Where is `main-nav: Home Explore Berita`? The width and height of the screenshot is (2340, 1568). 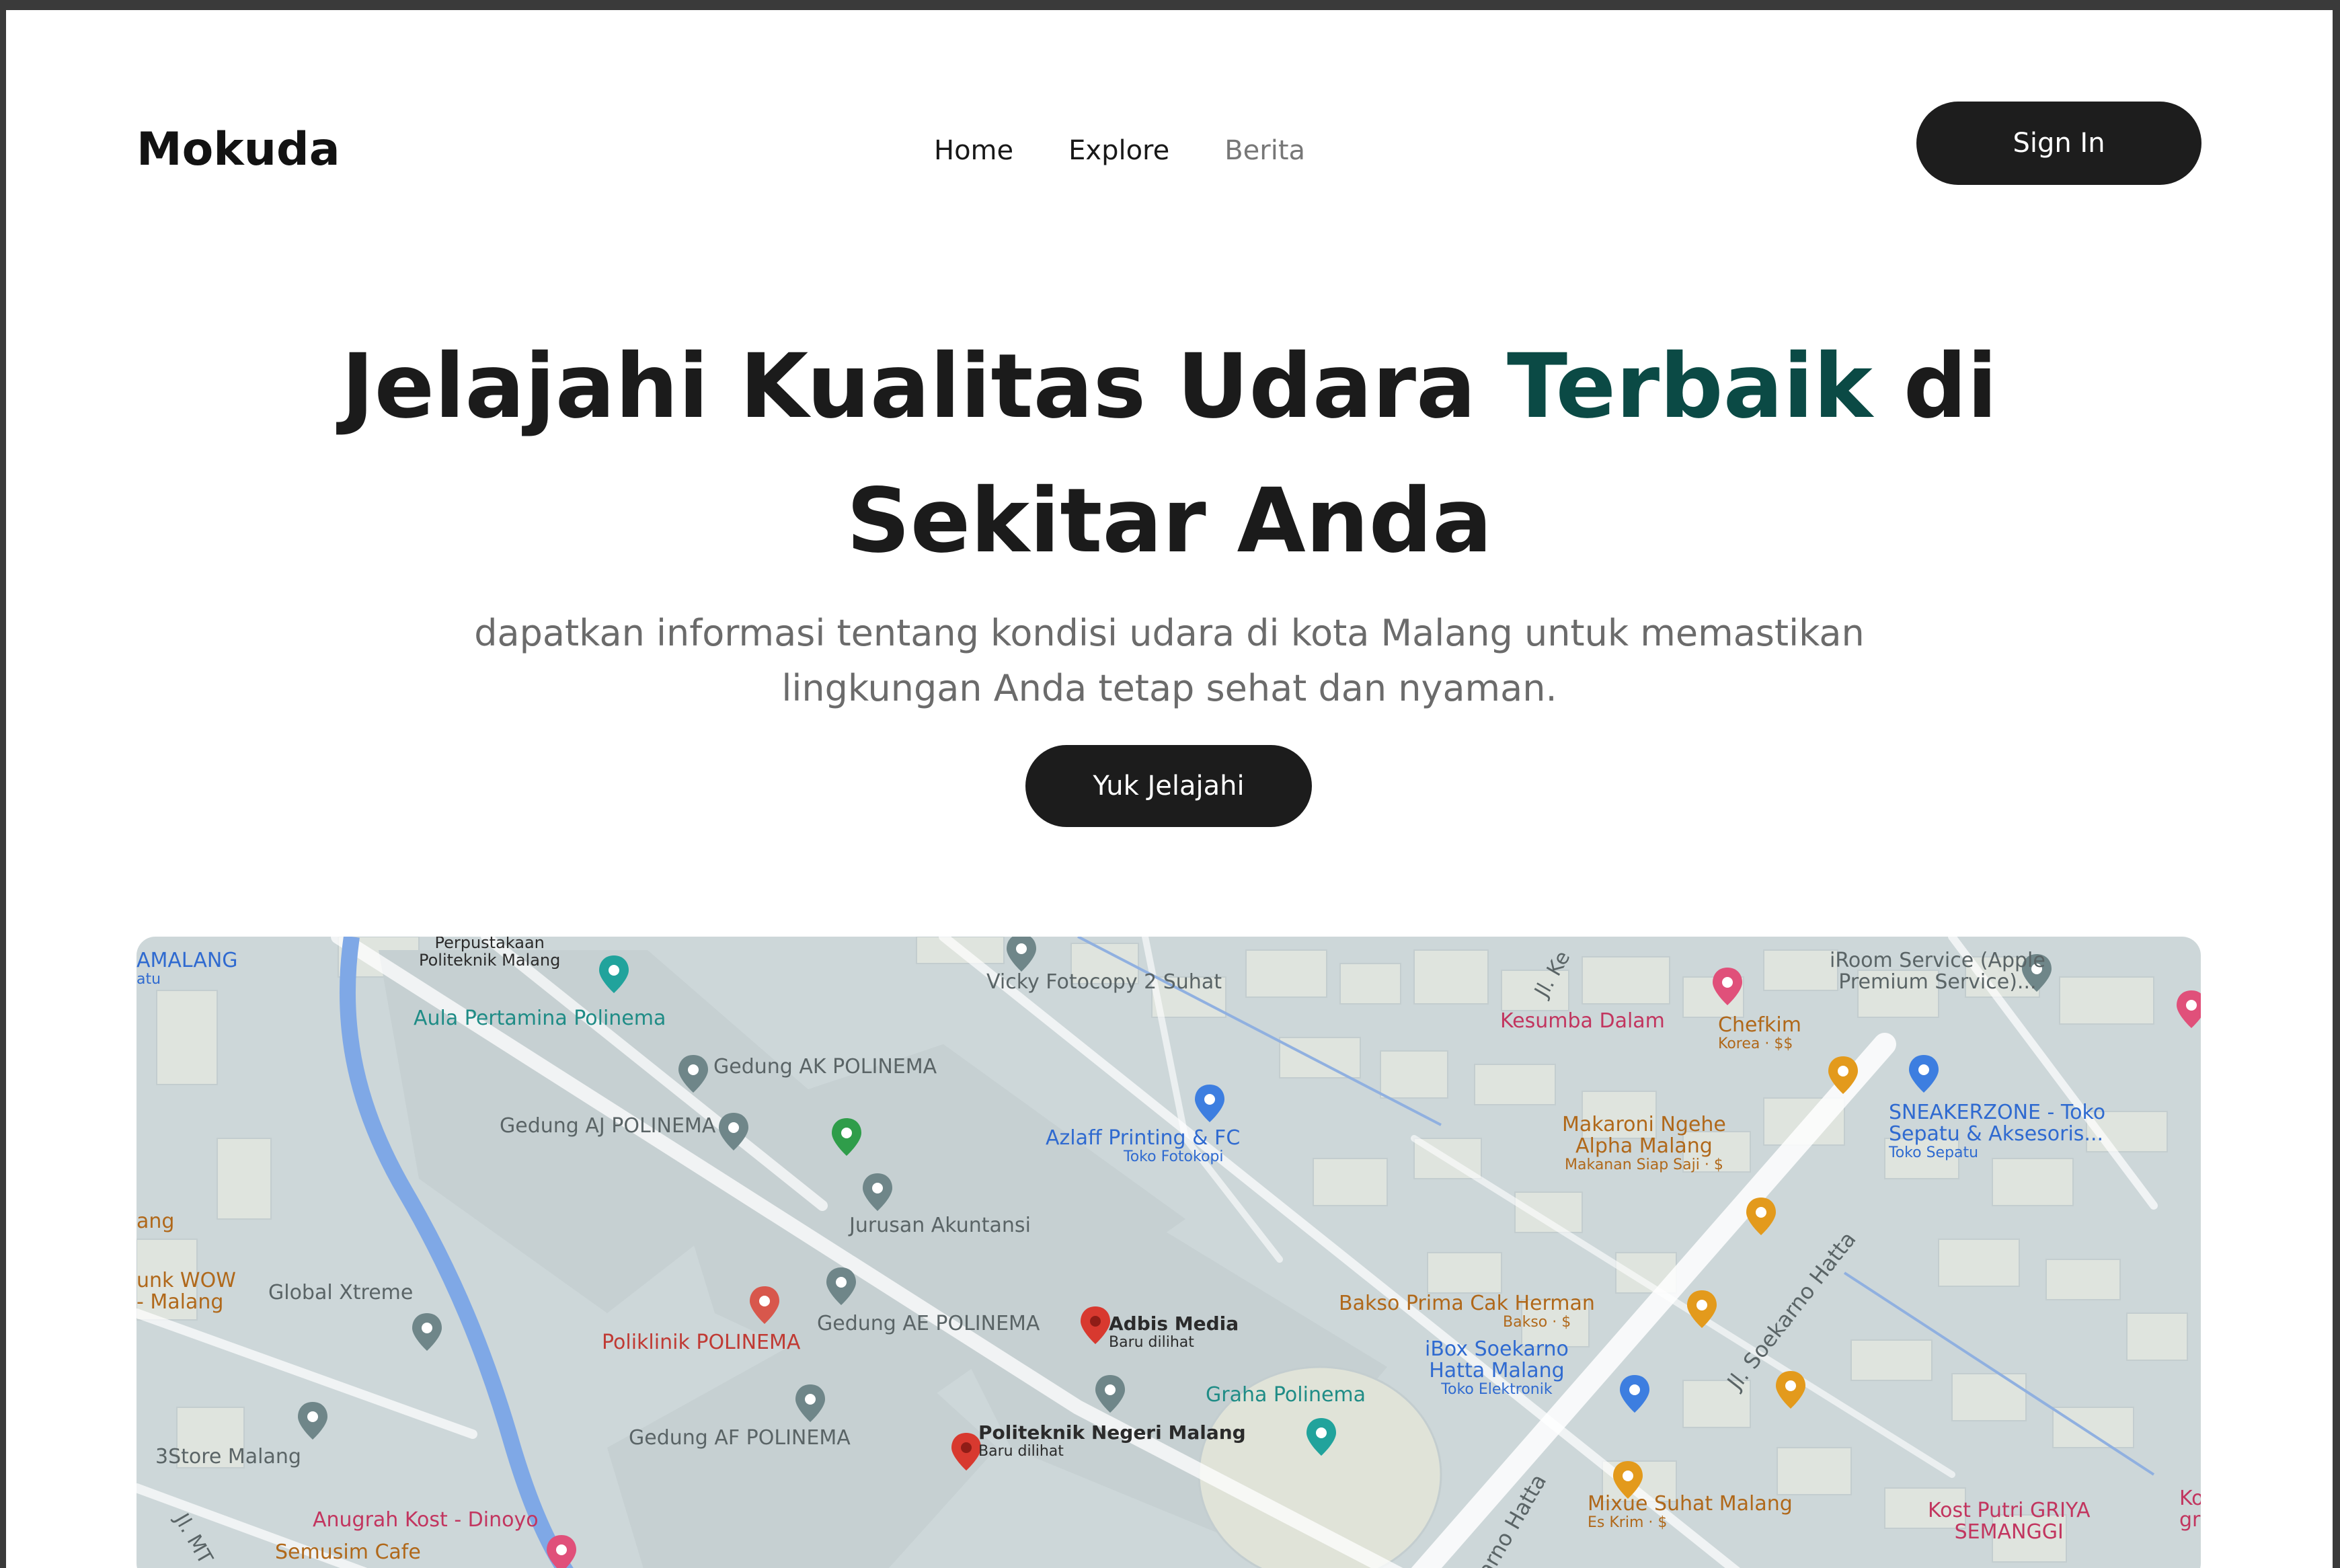
main-nav: Home Explore Berita is located at coordinates (1119, 150).